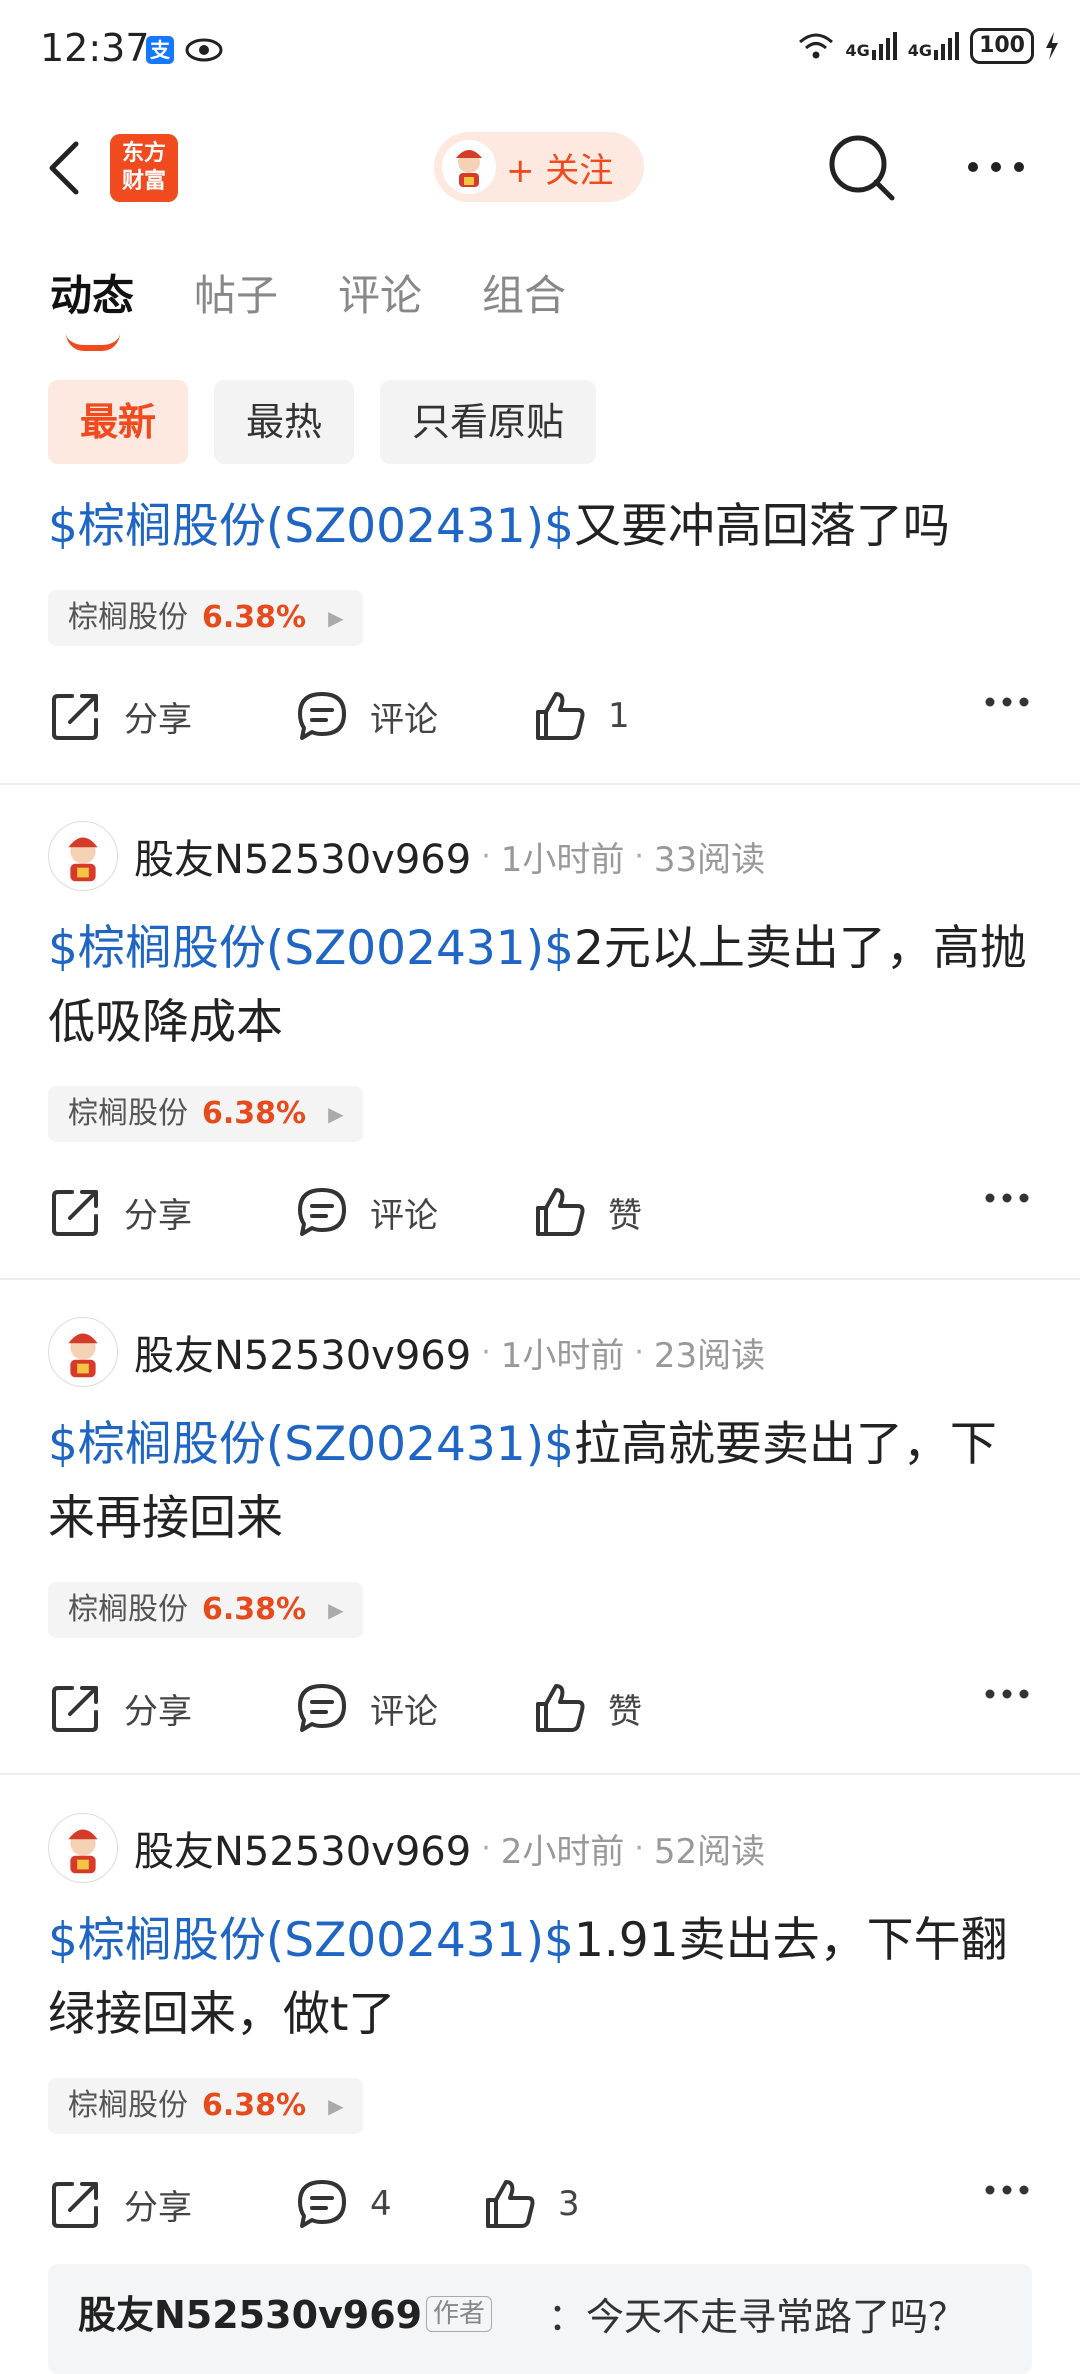  What do you see at coordinates (543, 1978) in the screenshot?
I see `post-content: $棕榈股份(SZ002431)$1.91卖出去，下午翻绿接回来，做t了` at bounding box center [543, 1978].